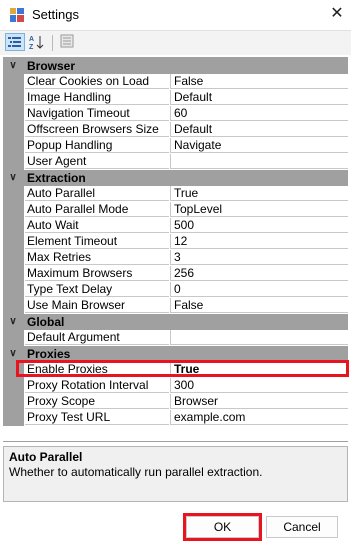 This screenshot has height=548, width=351. Describe the element at coordinates (97, 209) in the screenshot. I see `property-name: Auto Parallel Mode` at that location.